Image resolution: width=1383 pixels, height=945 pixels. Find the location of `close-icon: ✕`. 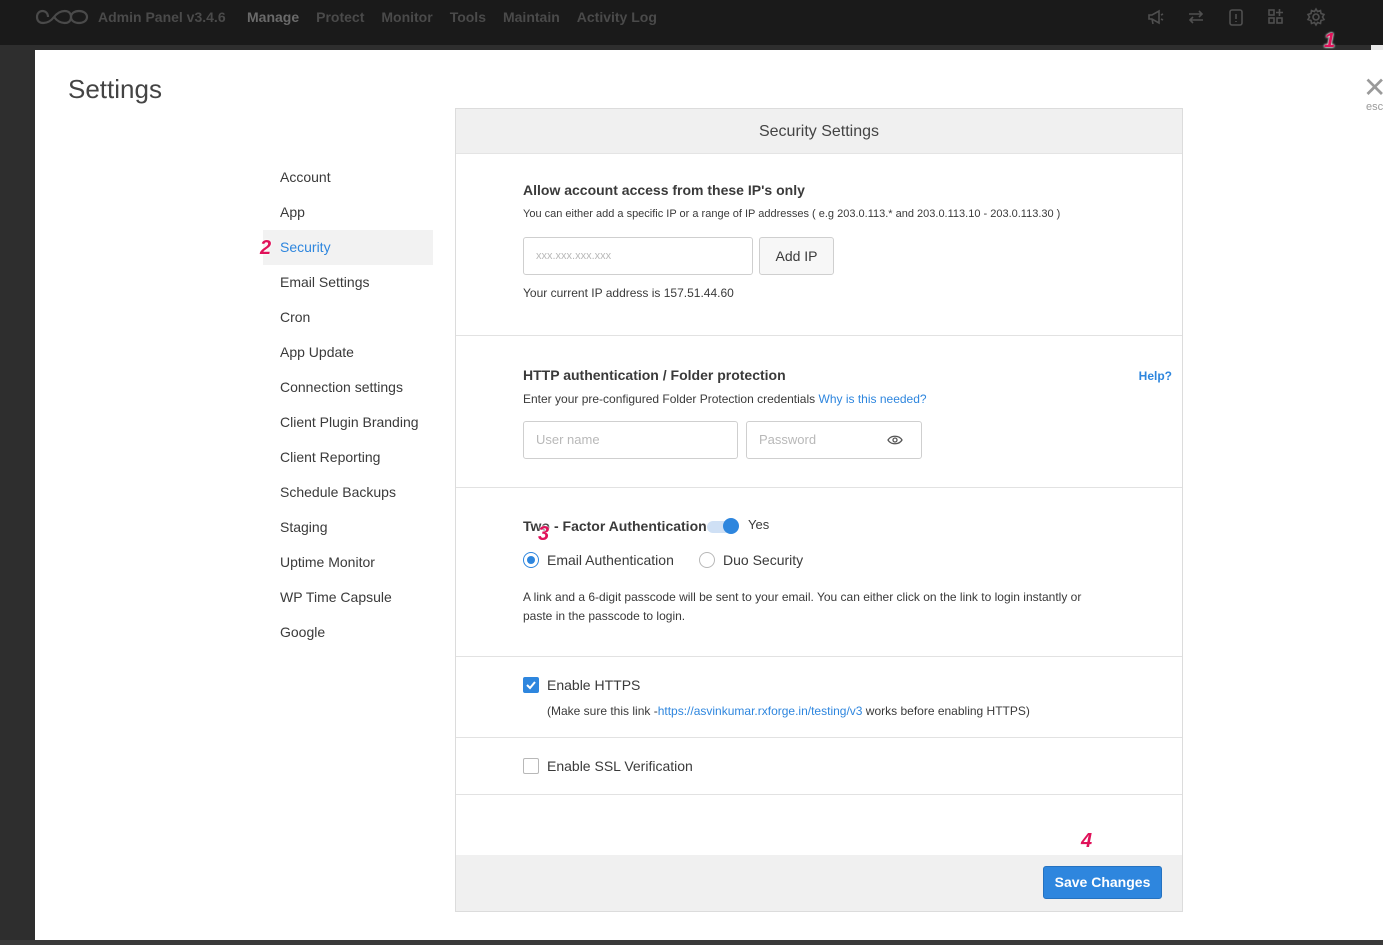

close-icon: ✕ is located at coordinates (1373, 88).